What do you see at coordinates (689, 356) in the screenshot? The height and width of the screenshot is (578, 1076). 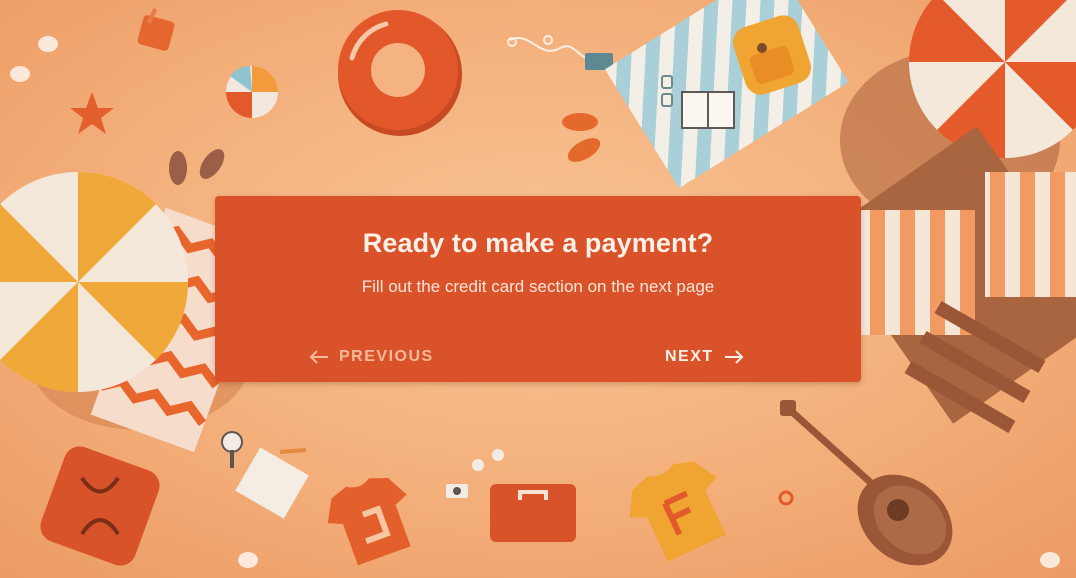 I see `next-label: NEXT` at bounding box center [689, 356].